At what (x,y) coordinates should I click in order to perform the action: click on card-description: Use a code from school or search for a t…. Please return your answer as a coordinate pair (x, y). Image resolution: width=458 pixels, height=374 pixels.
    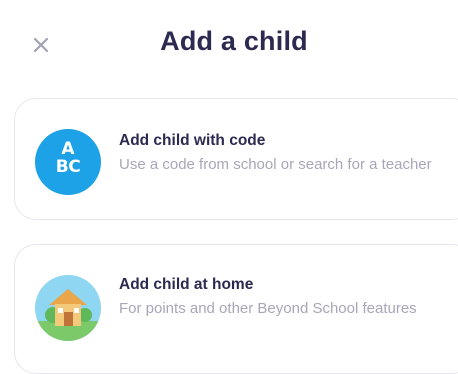
    Looking at the image, I should click on (275, 164).